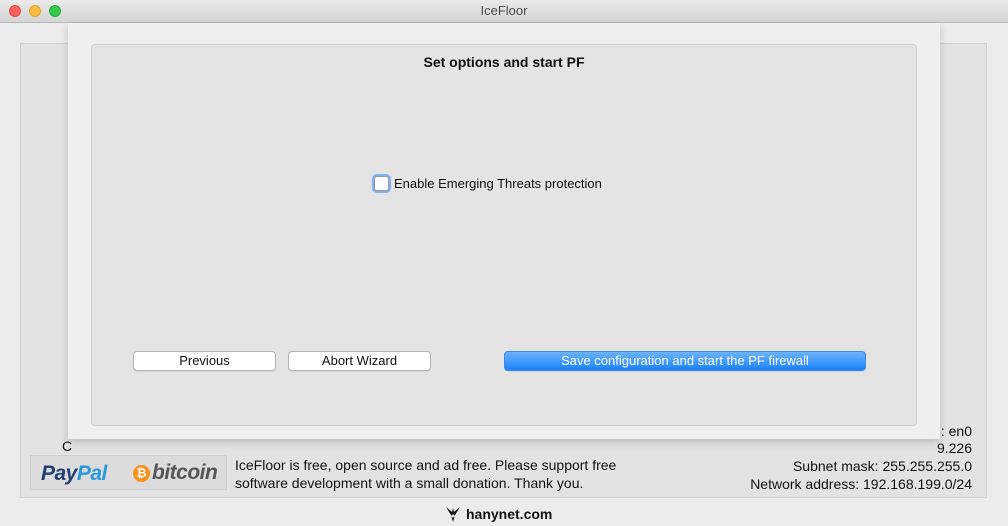 The width and height of the screenshot is (1008, 526). Describe the element at coordinates (128, 472) in the screenshot. I see `donate-button: PayPal ₿ bitcoin` at that location.